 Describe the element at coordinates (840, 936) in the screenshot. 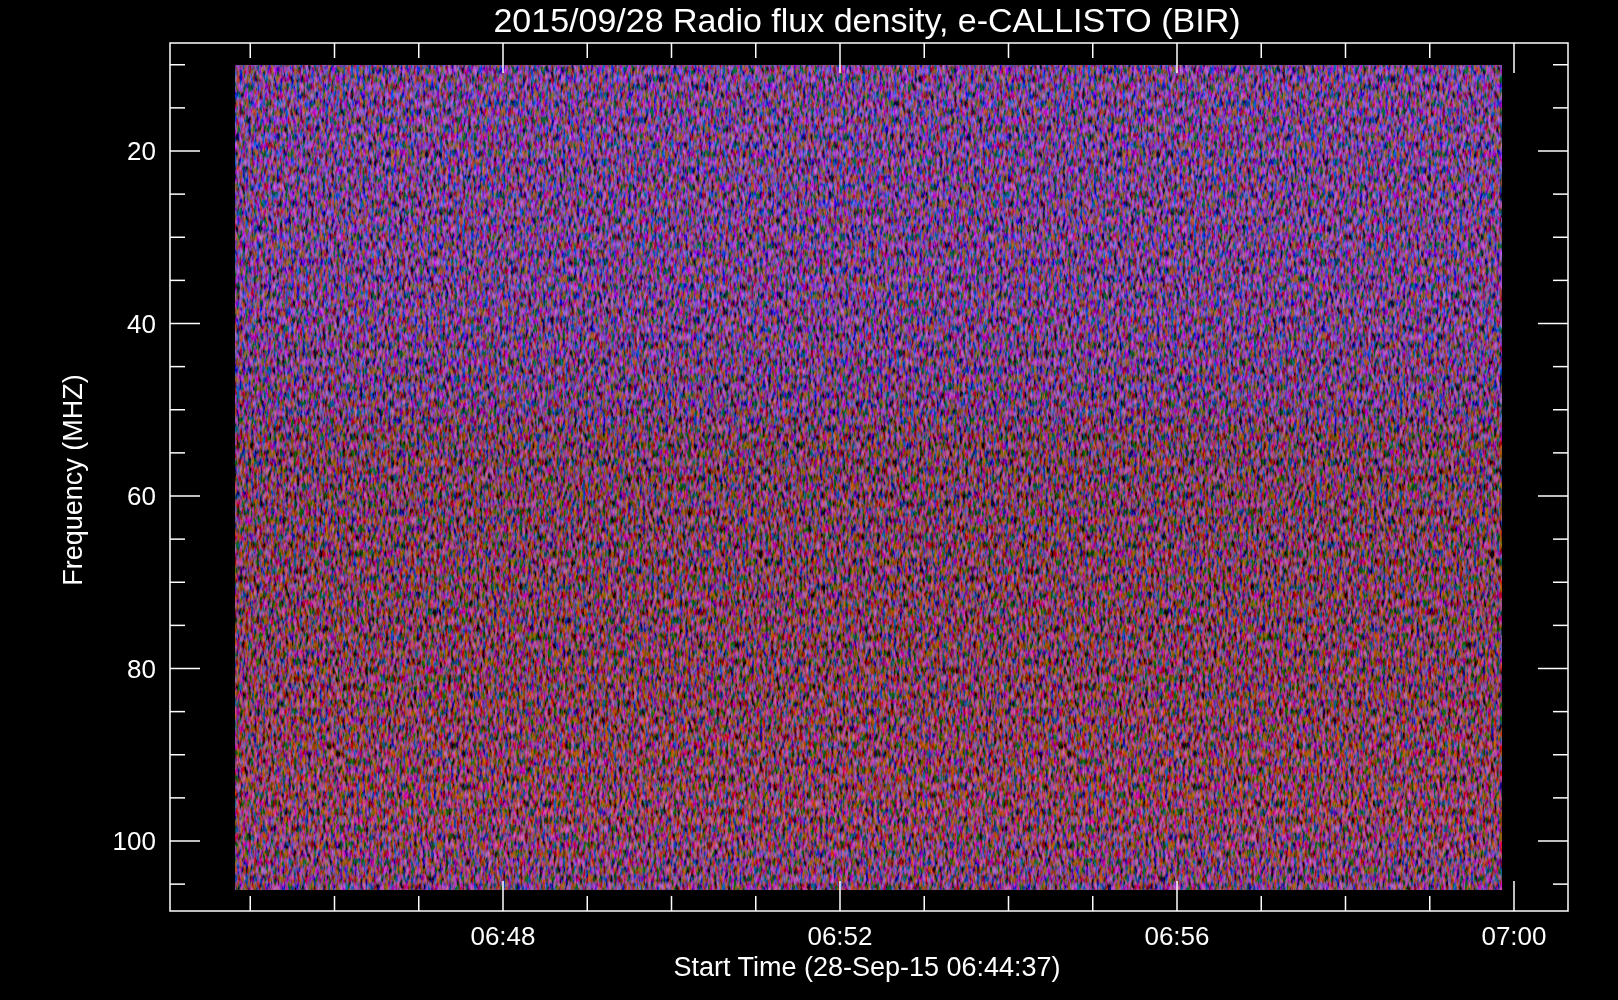

I see `x-tick-label: 06:52` at that location.